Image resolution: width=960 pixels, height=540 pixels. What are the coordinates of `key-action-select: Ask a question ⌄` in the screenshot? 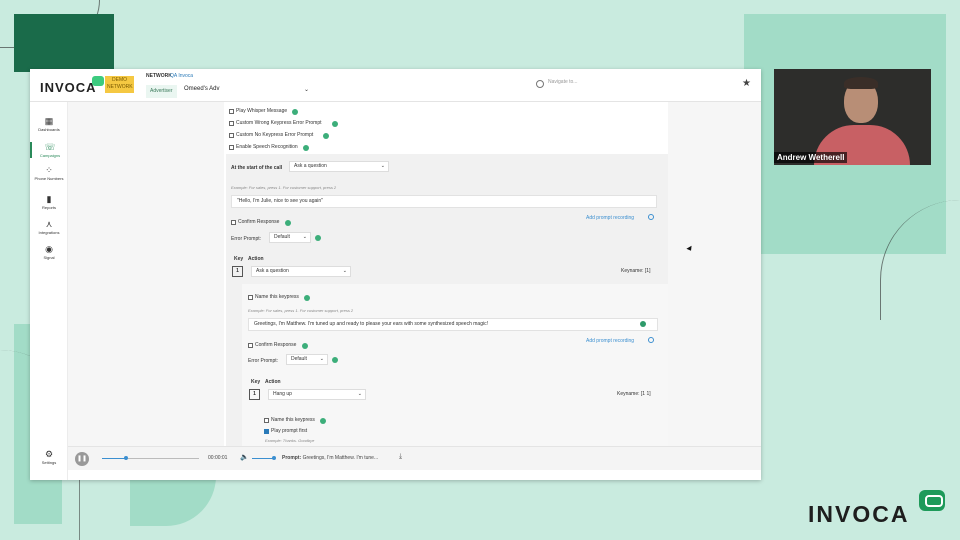 It's located at (301, 271).